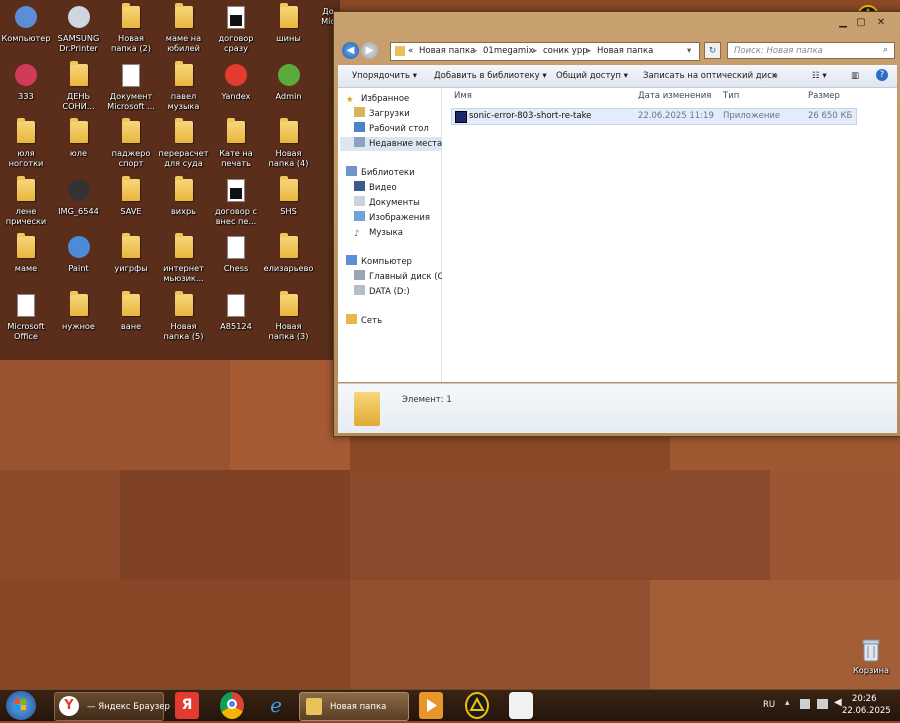 Image resolution: width=900 pixels, height=723 pixels. I want to click on desktop-icon-item: паджеро спорт, so click(131, 143).